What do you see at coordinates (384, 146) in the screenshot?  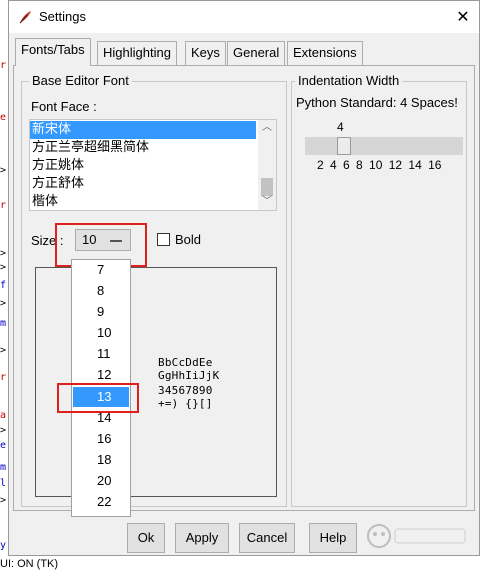 I see `indent-slider` at bounding box center [384, 146].